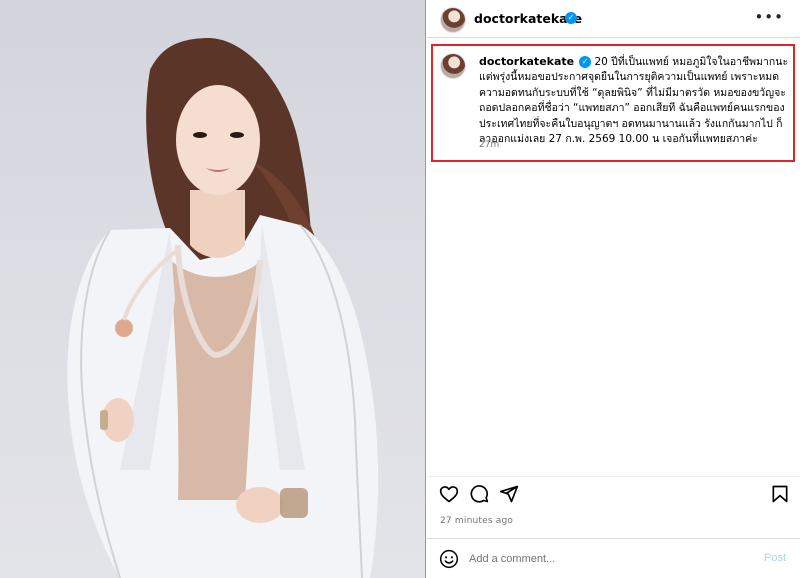 This screenshot has width=800, height=578. What do you see at coordinates (453, 20) in the screenshot?
I see `avatar` at bounding box center [453, 20].